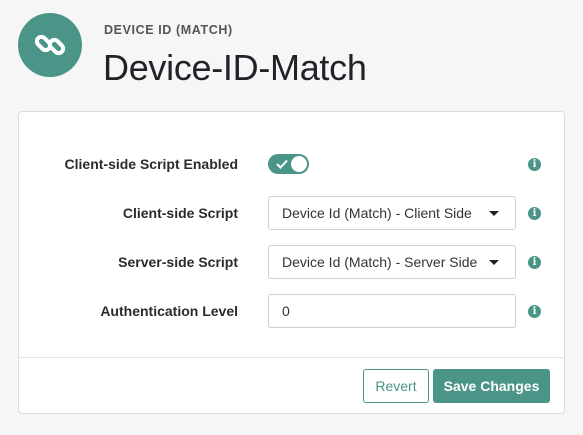 This screenshot has height=435, width=583. I want to click on node-logo, so click(50, 45).